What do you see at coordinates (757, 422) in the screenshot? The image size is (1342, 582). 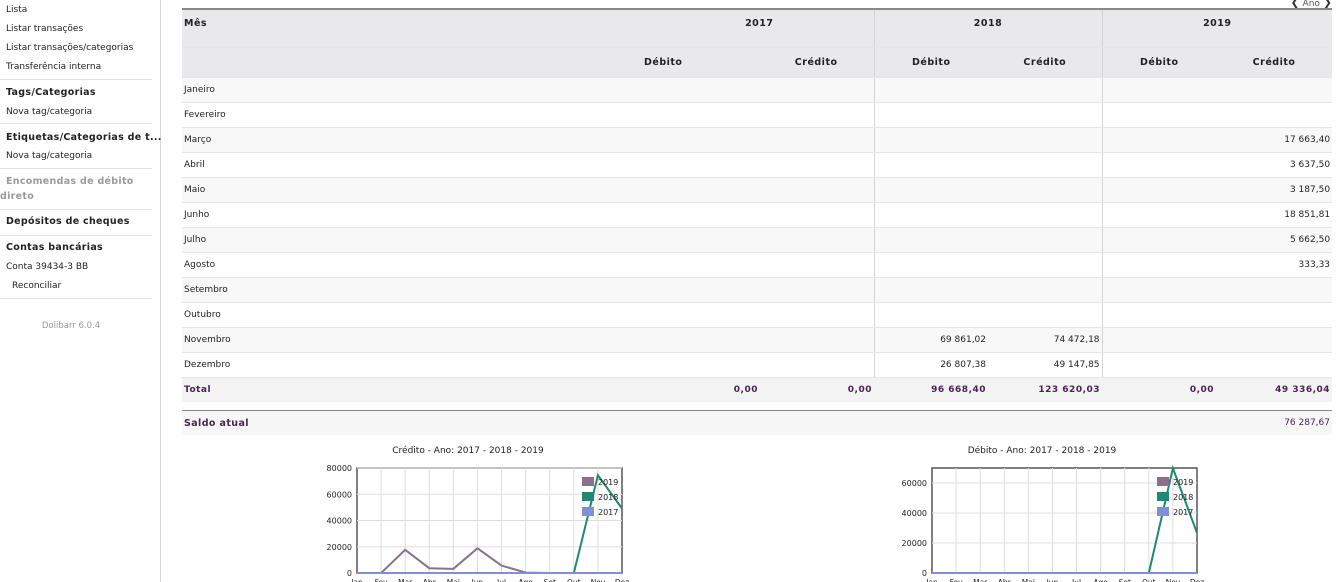 I see `current-balance-row: Saldo atual 76 287,67` at bounding box center [757, 422].